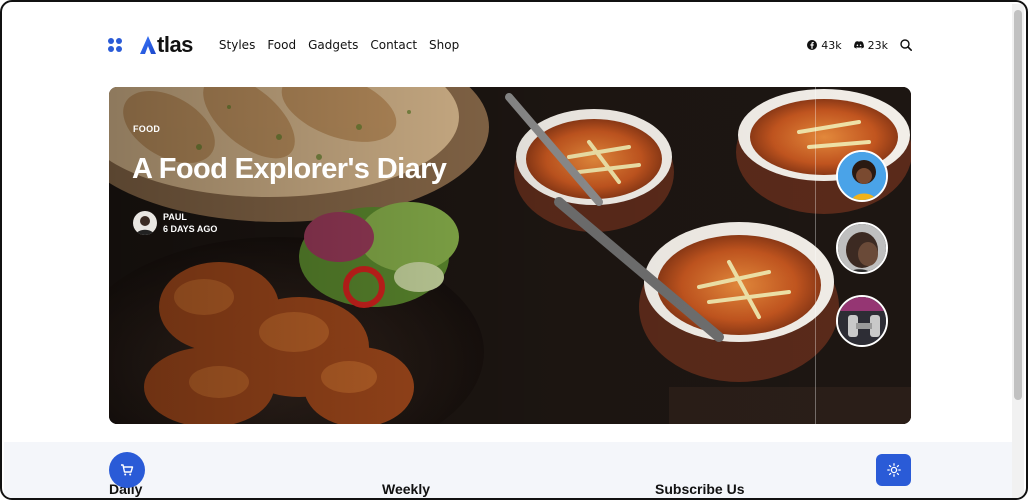  Describe the element at coordinates (115, 45) in the screenshot. I see `grid-icon` at that location.